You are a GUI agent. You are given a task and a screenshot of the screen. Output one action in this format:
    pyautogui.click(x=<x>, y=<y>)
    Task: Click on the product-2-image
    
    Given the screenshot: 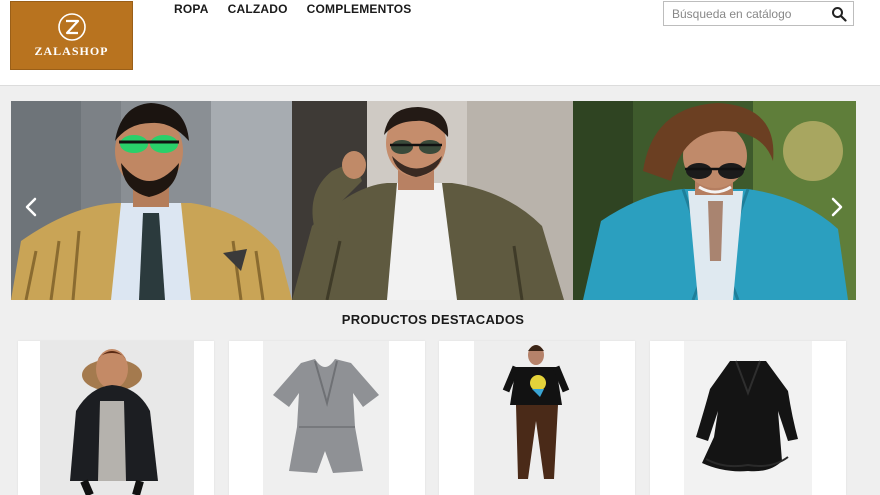 What is the action you would take?
    pyautogui.click(x=326, y=418)
    